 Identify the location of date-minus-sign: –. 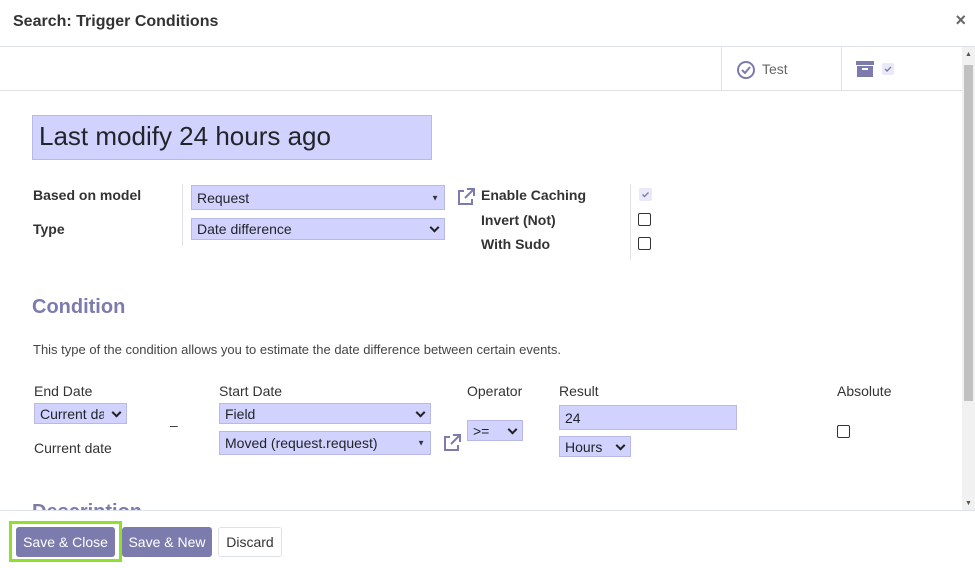
(174, 425).